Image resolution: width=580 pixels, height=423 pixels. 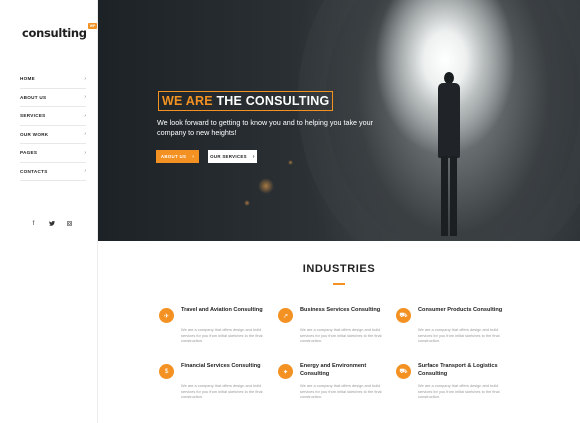 I want to click on our-services-button-label: OUR SERVICES, so click(x=228, y=156).